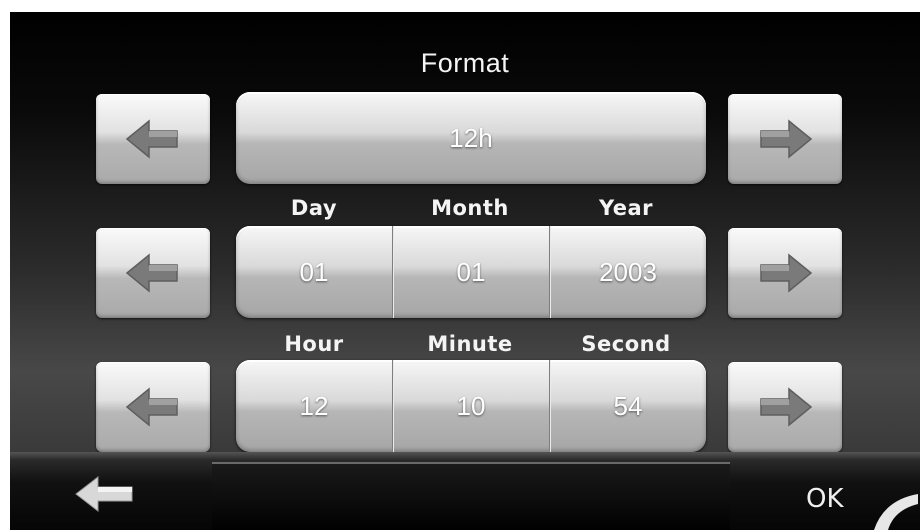 This screenshot has width=920, height=530. I want to click on back-arrow-icon, so click(104, 494).